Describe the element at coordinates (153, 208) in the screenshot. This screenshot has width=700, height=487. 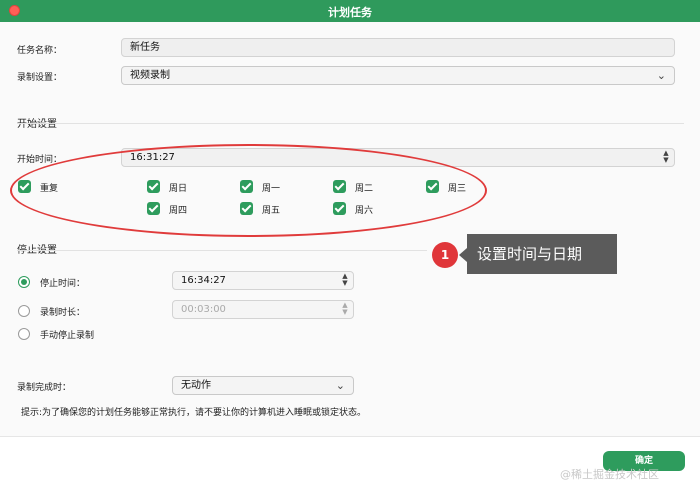
I see `day-checkbox-thu` at that location.